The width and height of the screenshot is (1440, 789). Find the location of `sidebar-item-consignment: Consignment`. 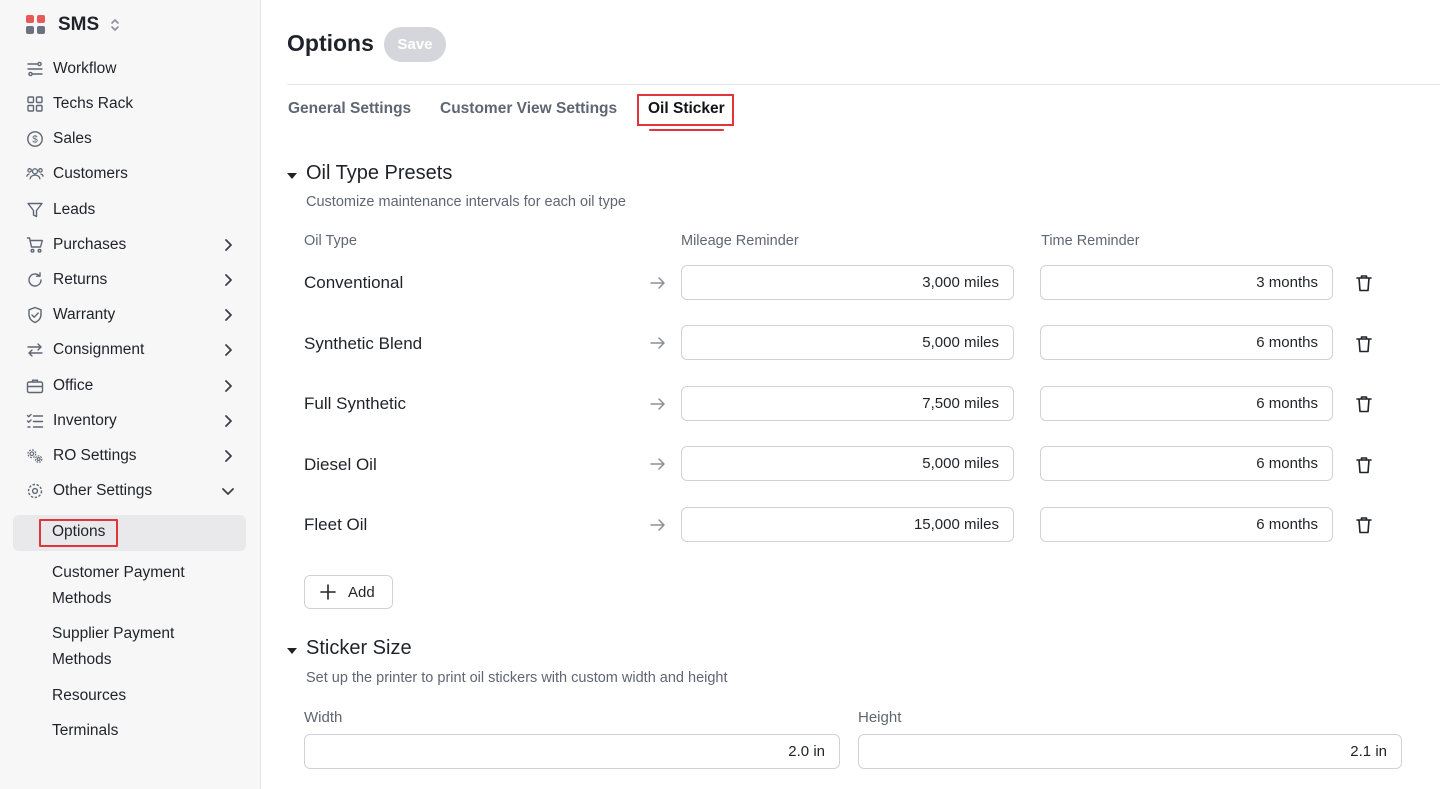

sidebar-item-consignment: Consignment is located at coordinates (130, 350).